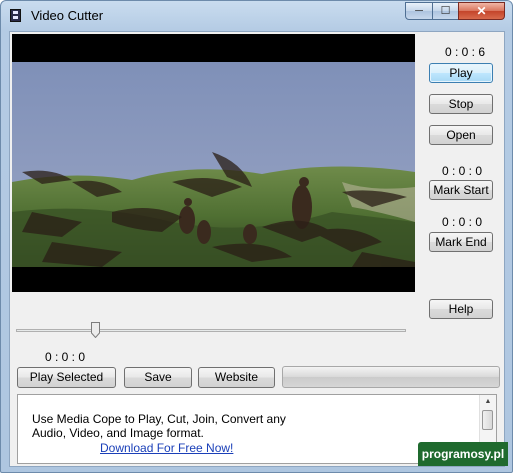 This screenshot has height=473, width=513. I want to click on play-button: Play, so click(461, 73).